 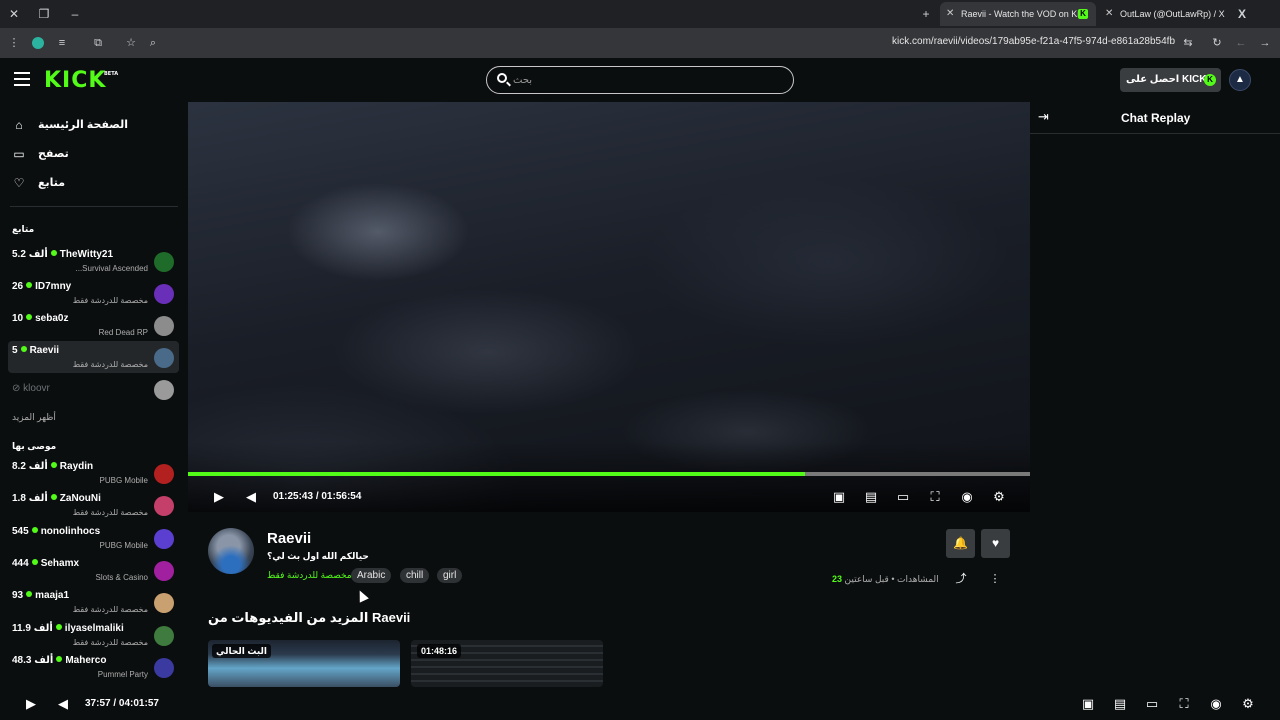 What do you see at coordinates (866, 579) in the screenshot?
I see `time-ago: قبل ساعتين` at bounding box center [866, 579].